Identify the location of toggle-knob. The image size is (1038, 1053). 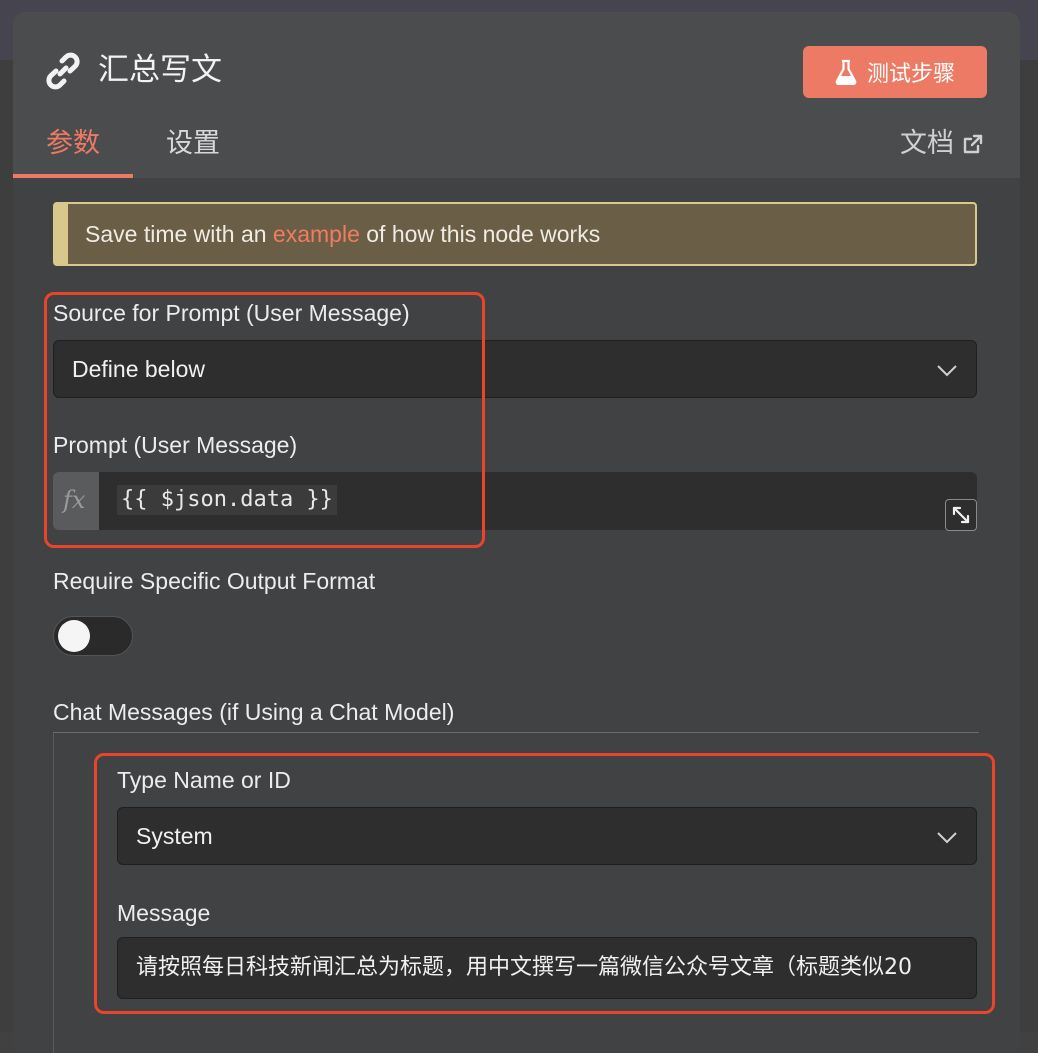
(74, 636).